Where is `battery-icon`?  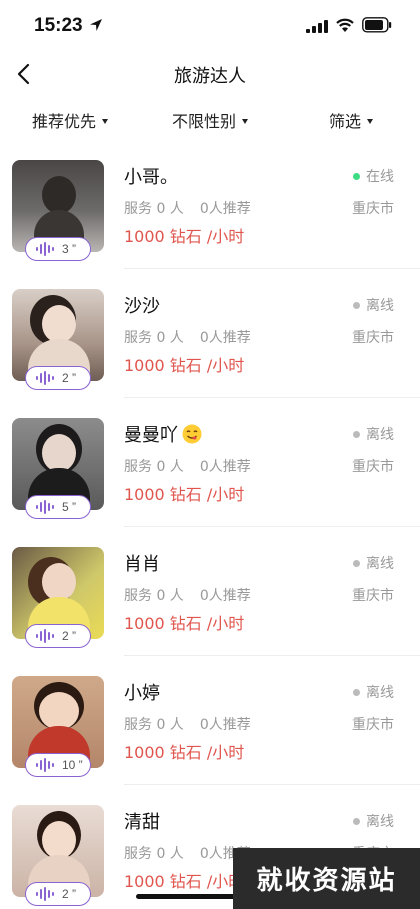 battery-icon is located at coordinates (377, 25).